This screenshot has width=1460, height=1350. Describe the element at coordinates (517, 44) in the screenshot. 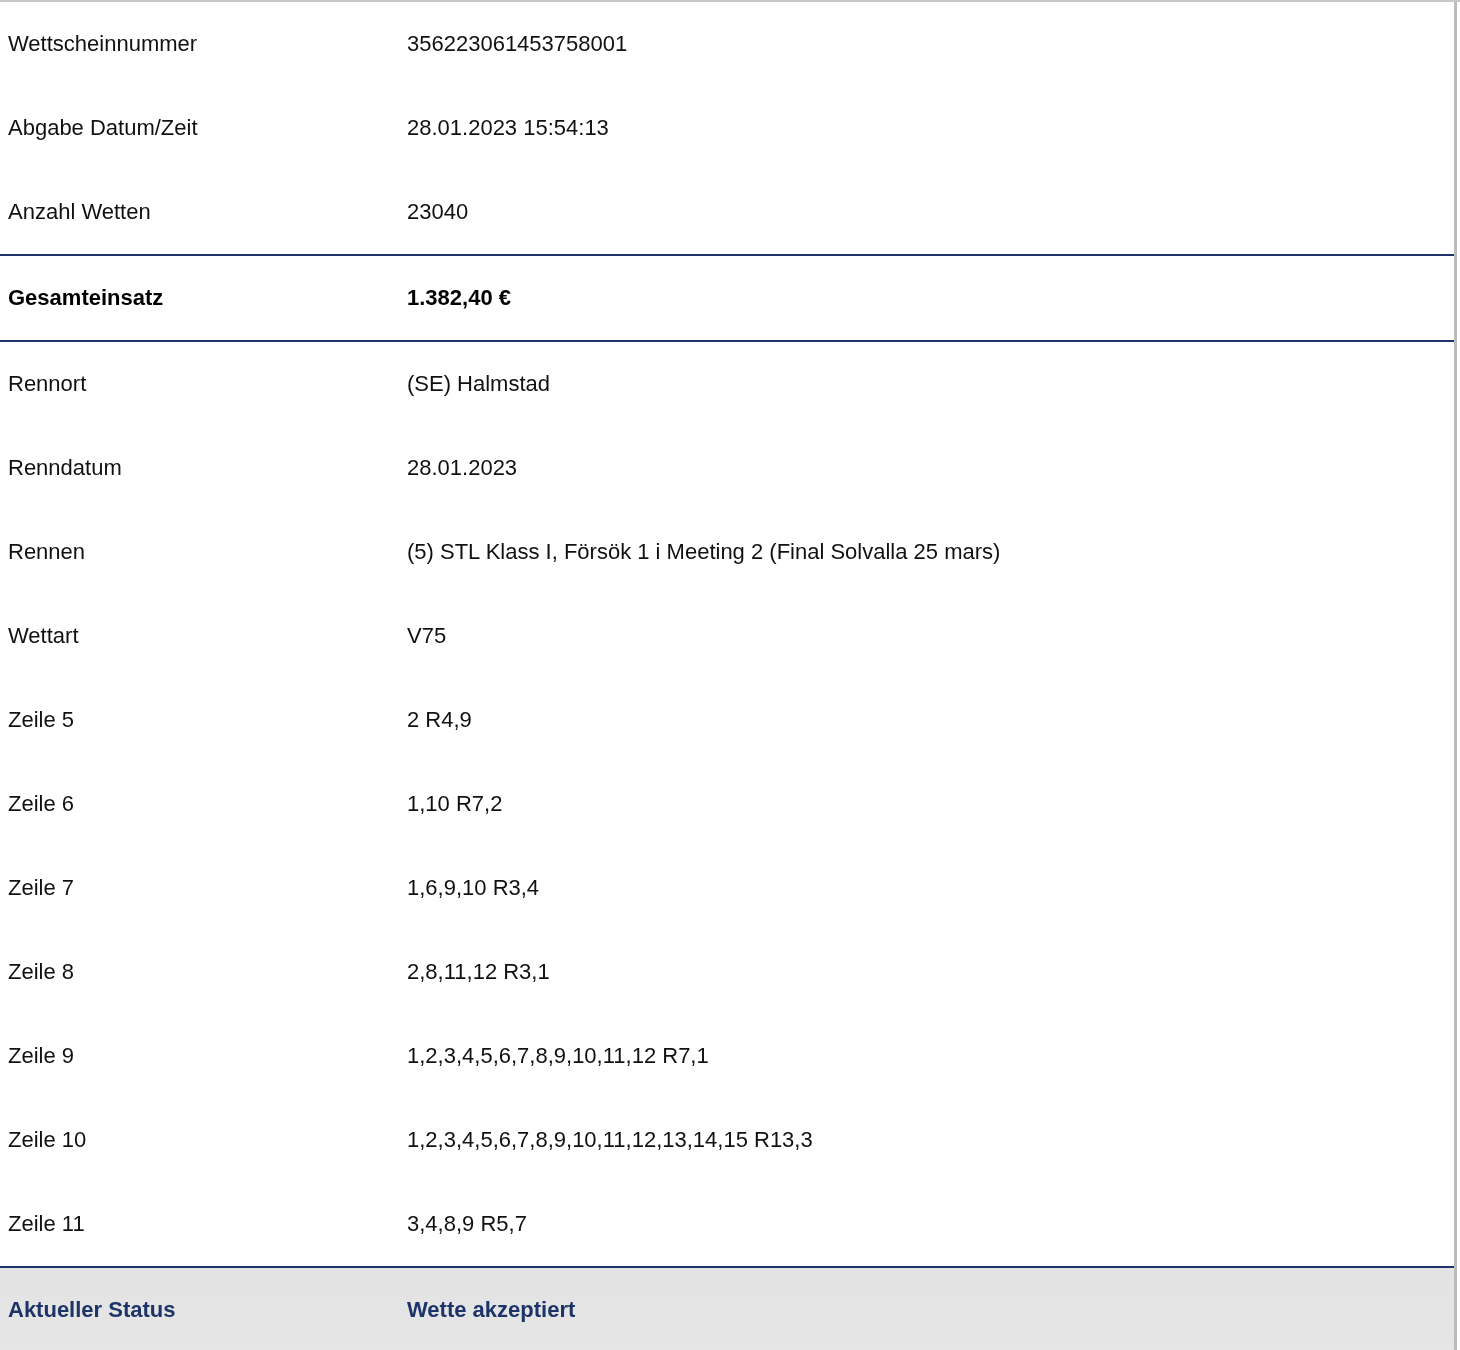

I see `field-value: 356223061453758001` at that location.